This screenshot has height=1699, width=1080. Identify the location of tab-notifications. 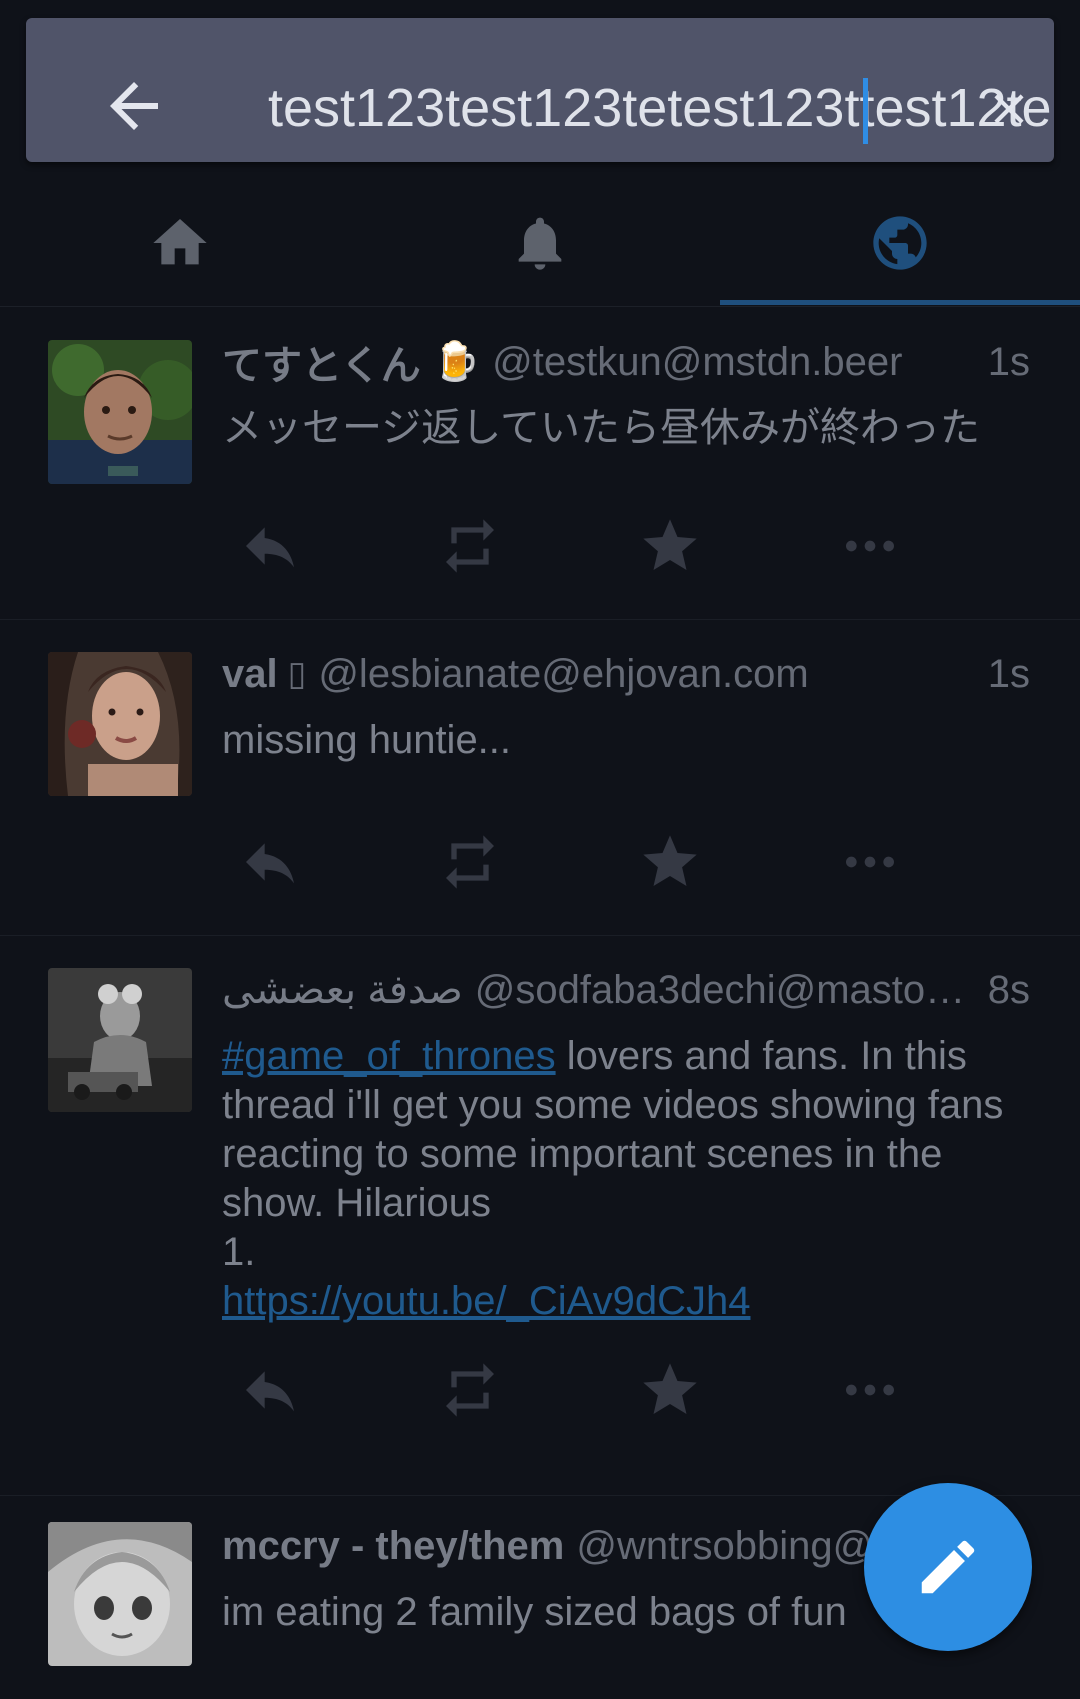
(540, 243).